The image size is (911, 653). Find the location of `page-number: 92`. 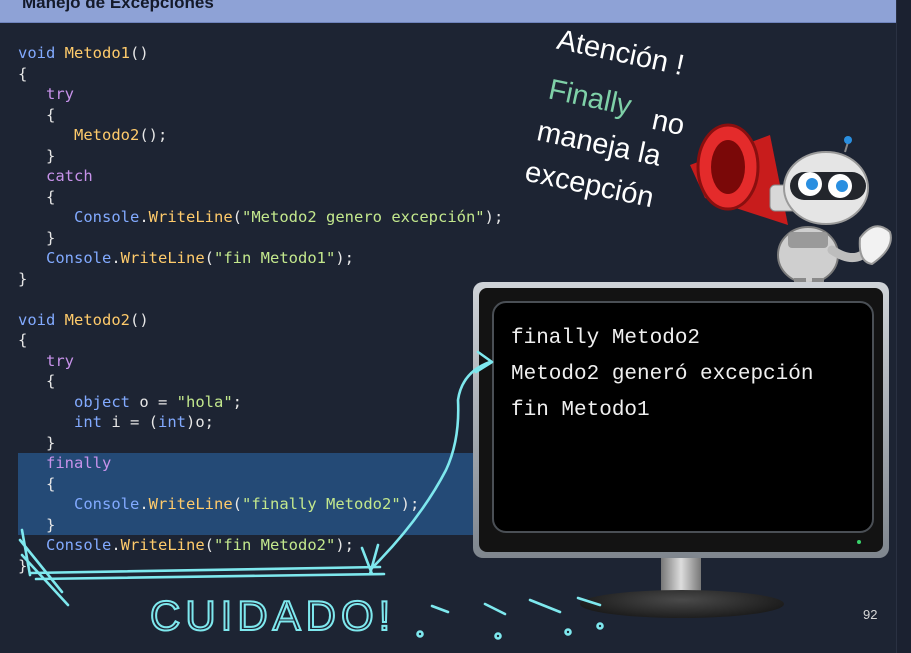

page-number: 92 is located at coordinates (870, 614).